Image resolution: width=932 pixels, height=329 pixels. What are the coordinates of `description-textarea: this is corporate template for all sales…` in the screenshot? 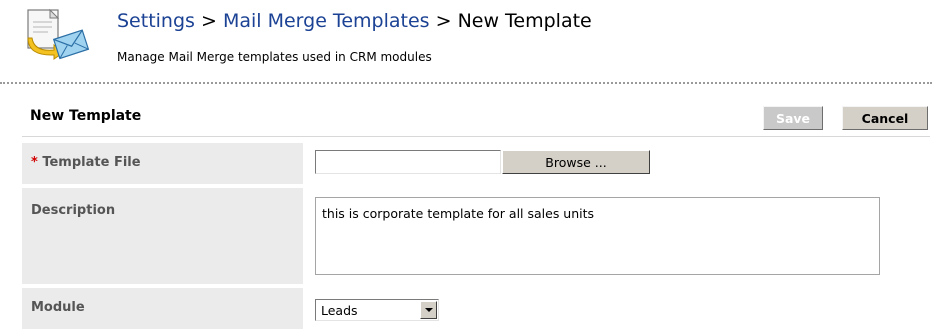 It's located at (597, 236).